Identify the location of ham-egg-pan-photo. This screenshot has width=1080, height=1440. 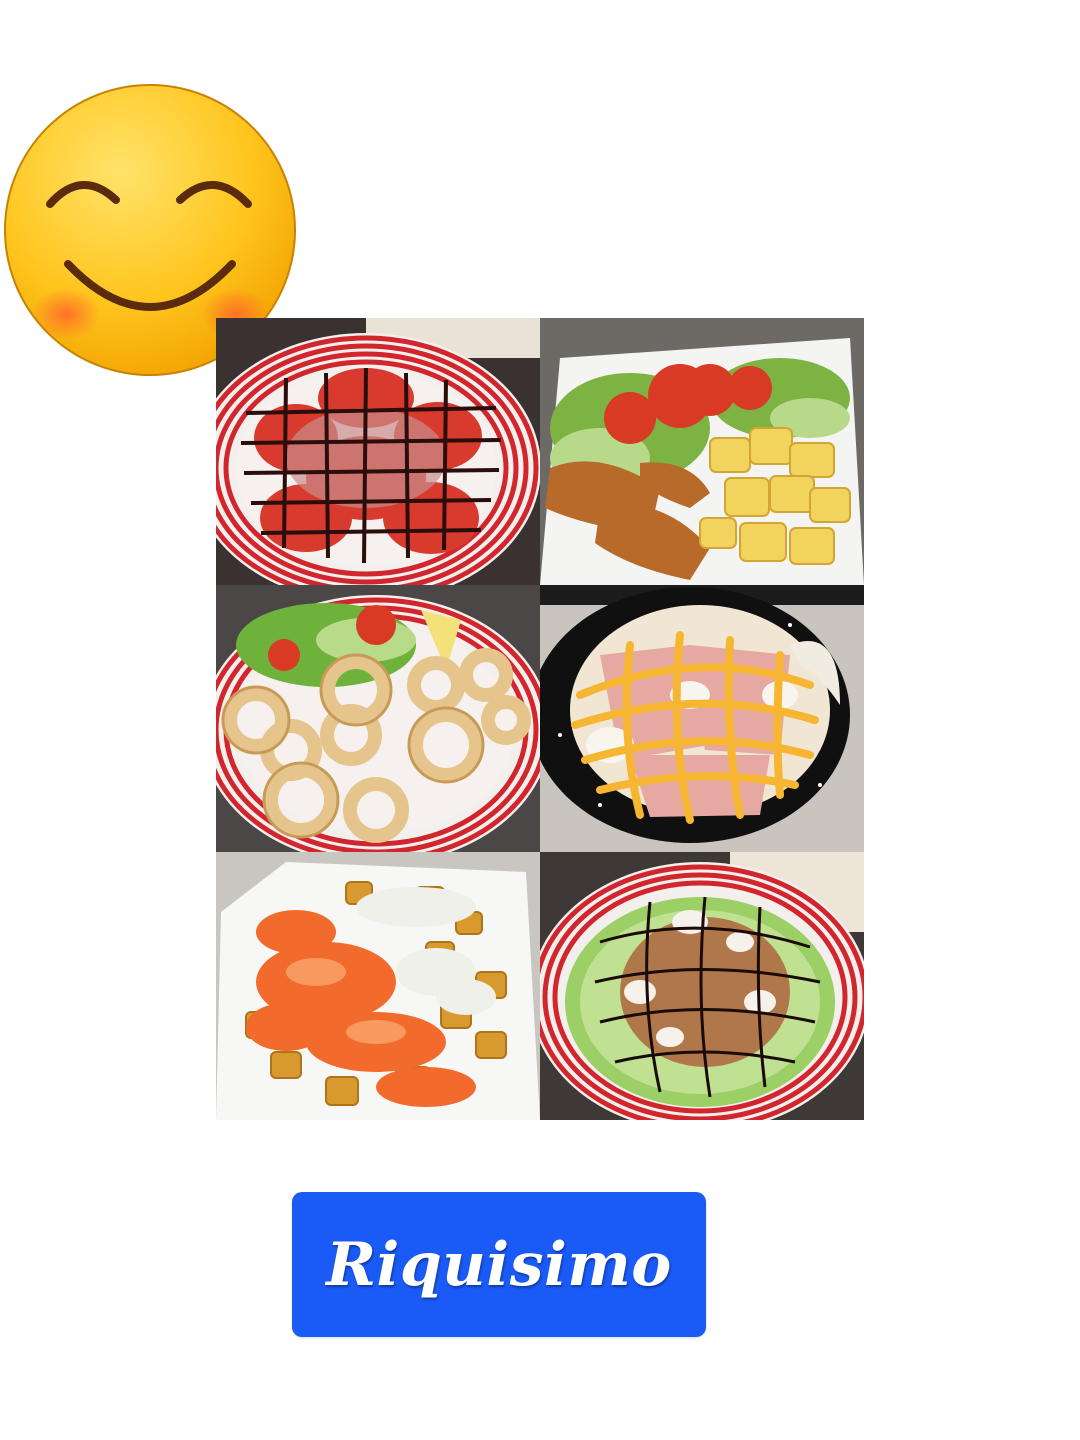
(702, 718).